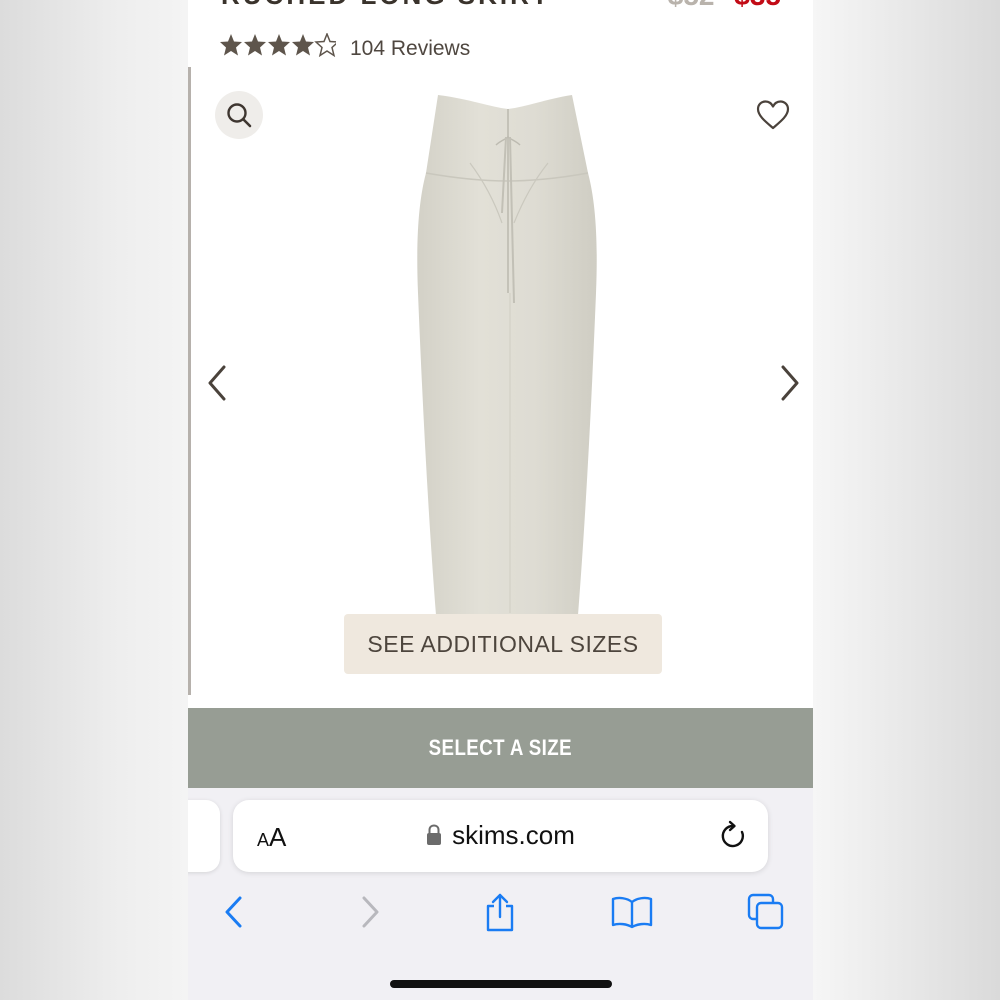 This screenshot has width=1000, height=1000. Describe the element at coordinates (434, 834) in the screenshot. I see `lock-icon` at that location.